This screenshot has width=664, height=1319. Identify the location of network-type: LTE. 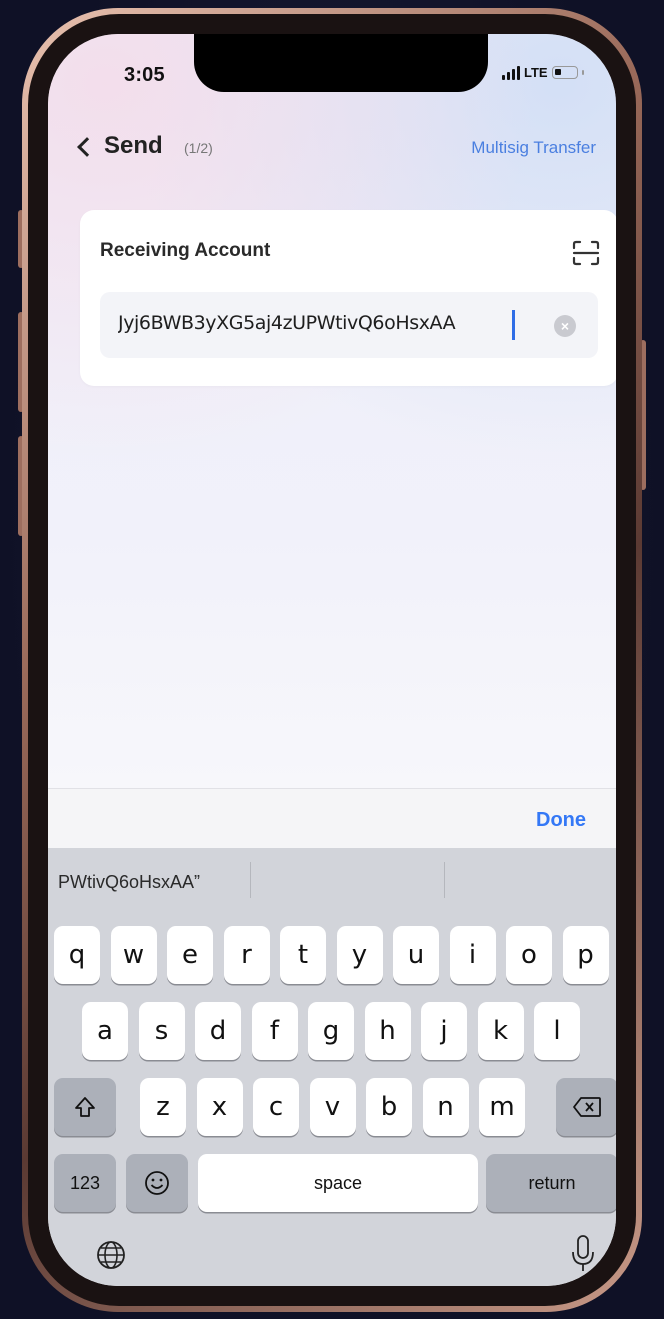
(536, 72).